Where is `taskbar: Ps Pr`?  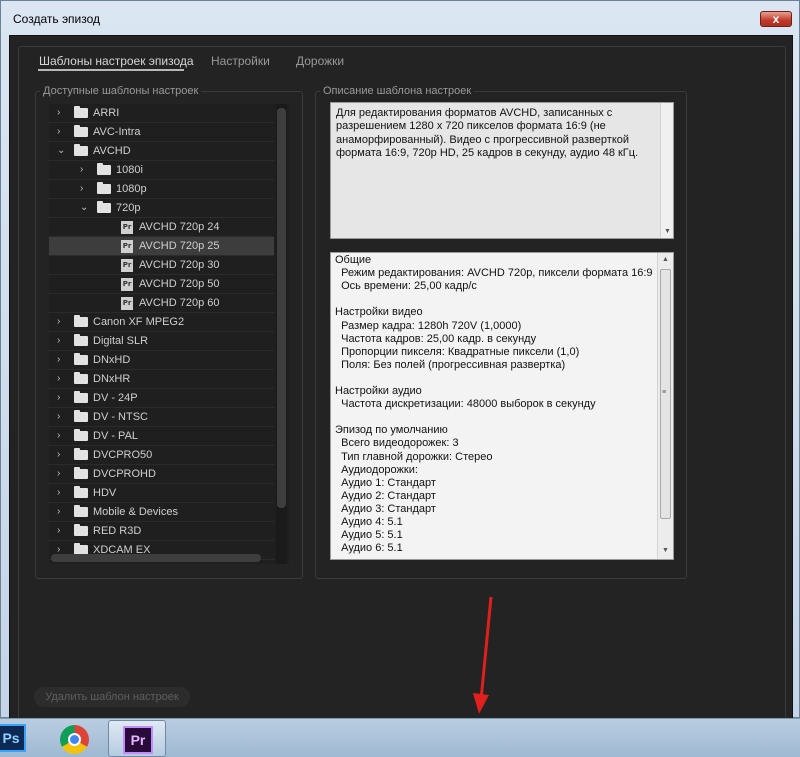
taskbar: Ps Pr is located at coordinates (400, 737).